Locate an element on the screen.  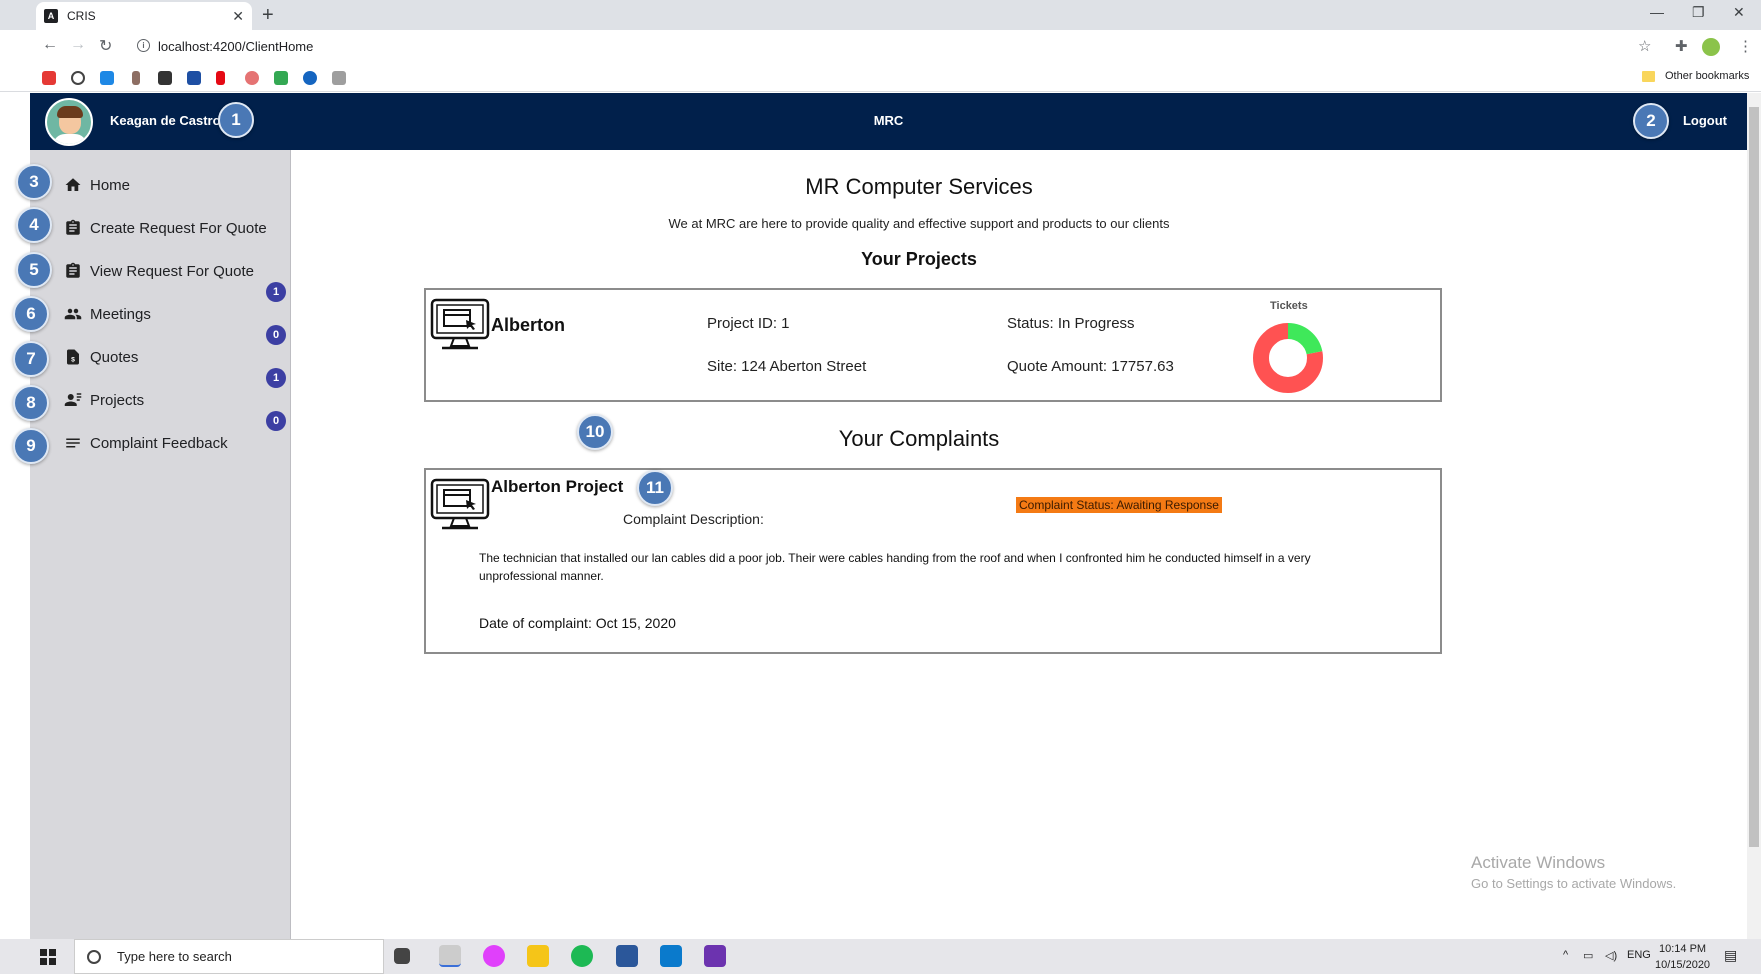
app-header: Keagan de Castro MRC Logout is located at coordinates (888, 121).